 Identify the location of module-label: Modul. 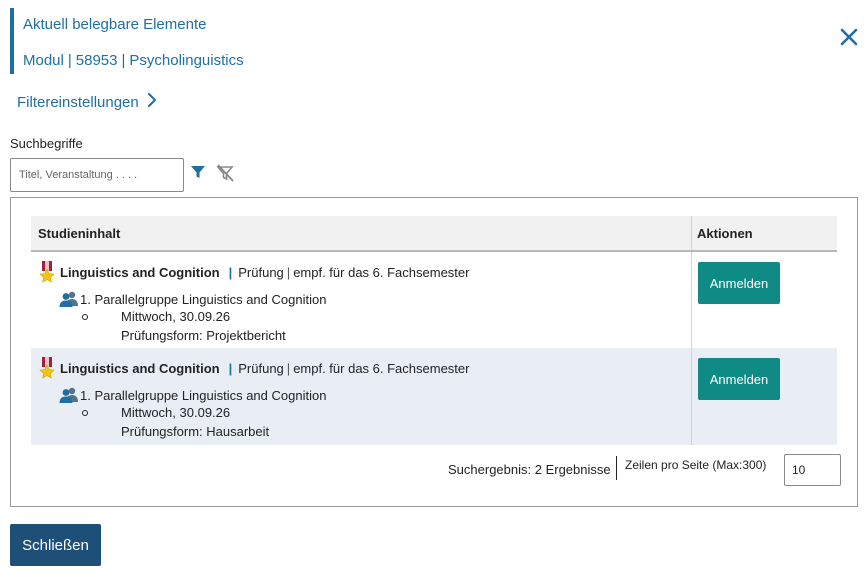
(43, 60).